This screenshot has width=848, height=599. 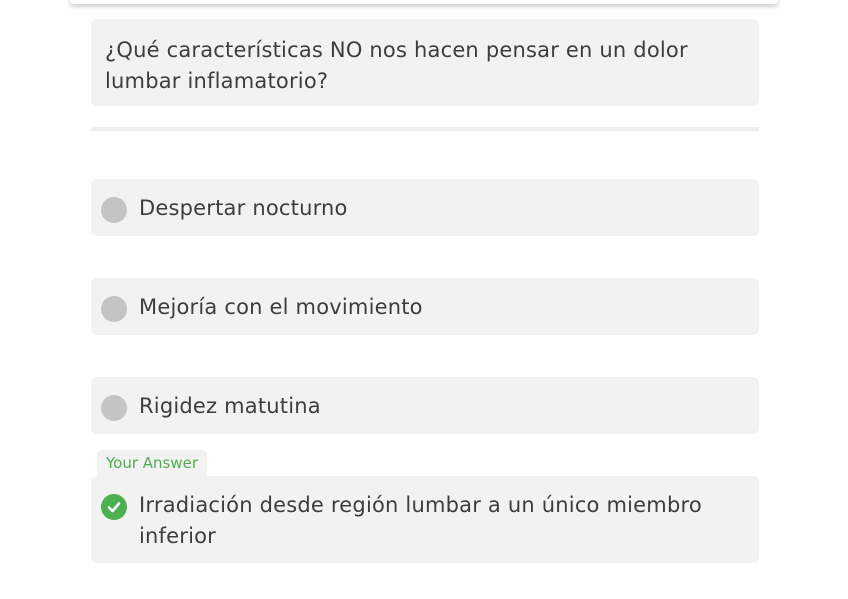 What do you see at coordinates (152, 463) in the screenshot?
I see `your-answer-badge: Your Answer` at bounding box center [152, 463].